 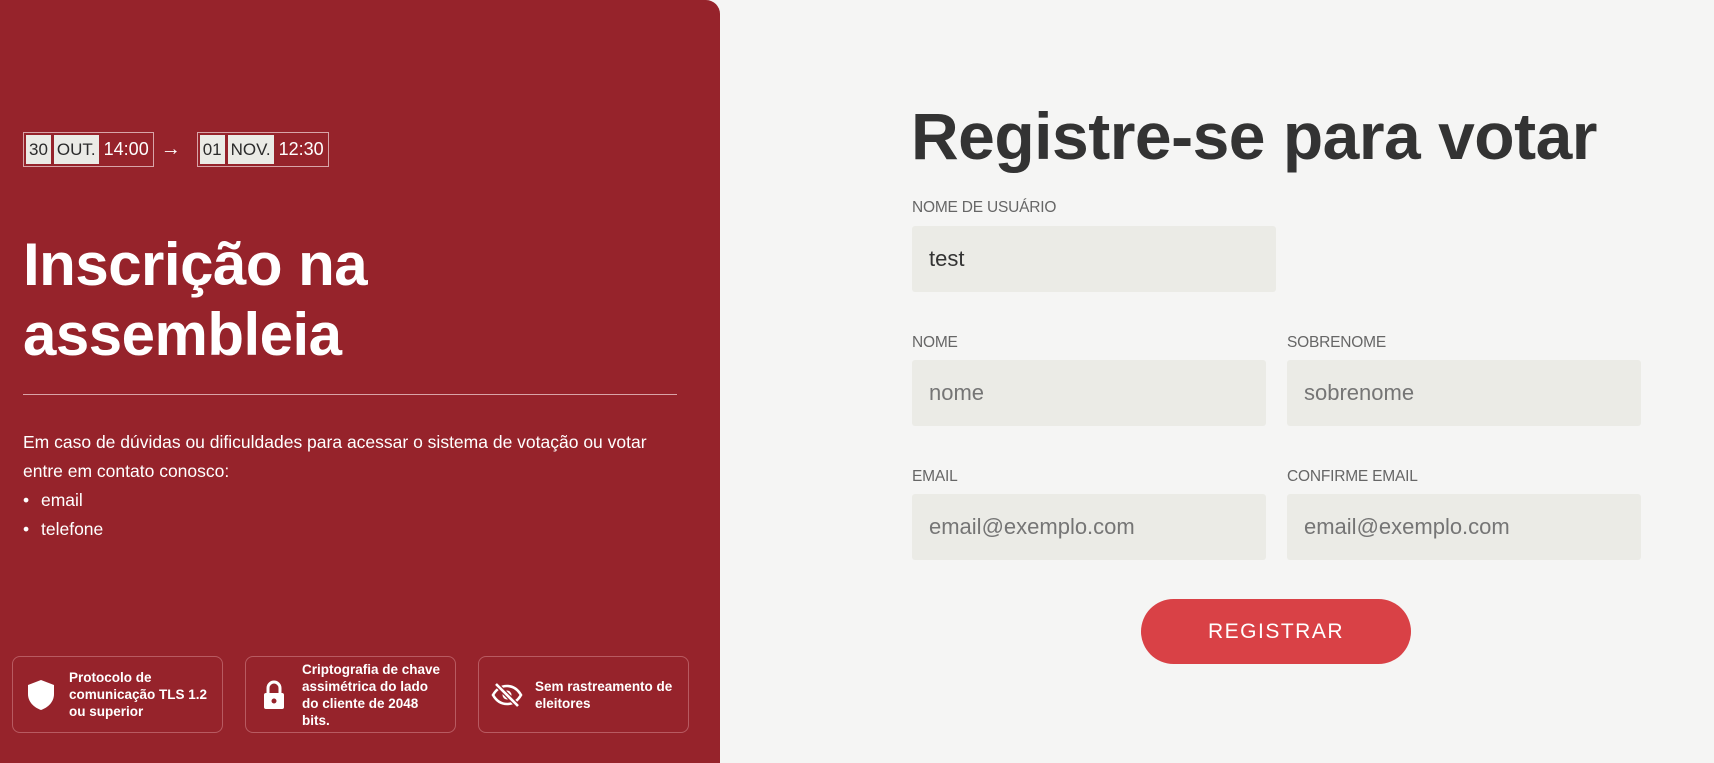 I want to click on start-date: 30 OUT. 14:00, so click(x=88, y=149).